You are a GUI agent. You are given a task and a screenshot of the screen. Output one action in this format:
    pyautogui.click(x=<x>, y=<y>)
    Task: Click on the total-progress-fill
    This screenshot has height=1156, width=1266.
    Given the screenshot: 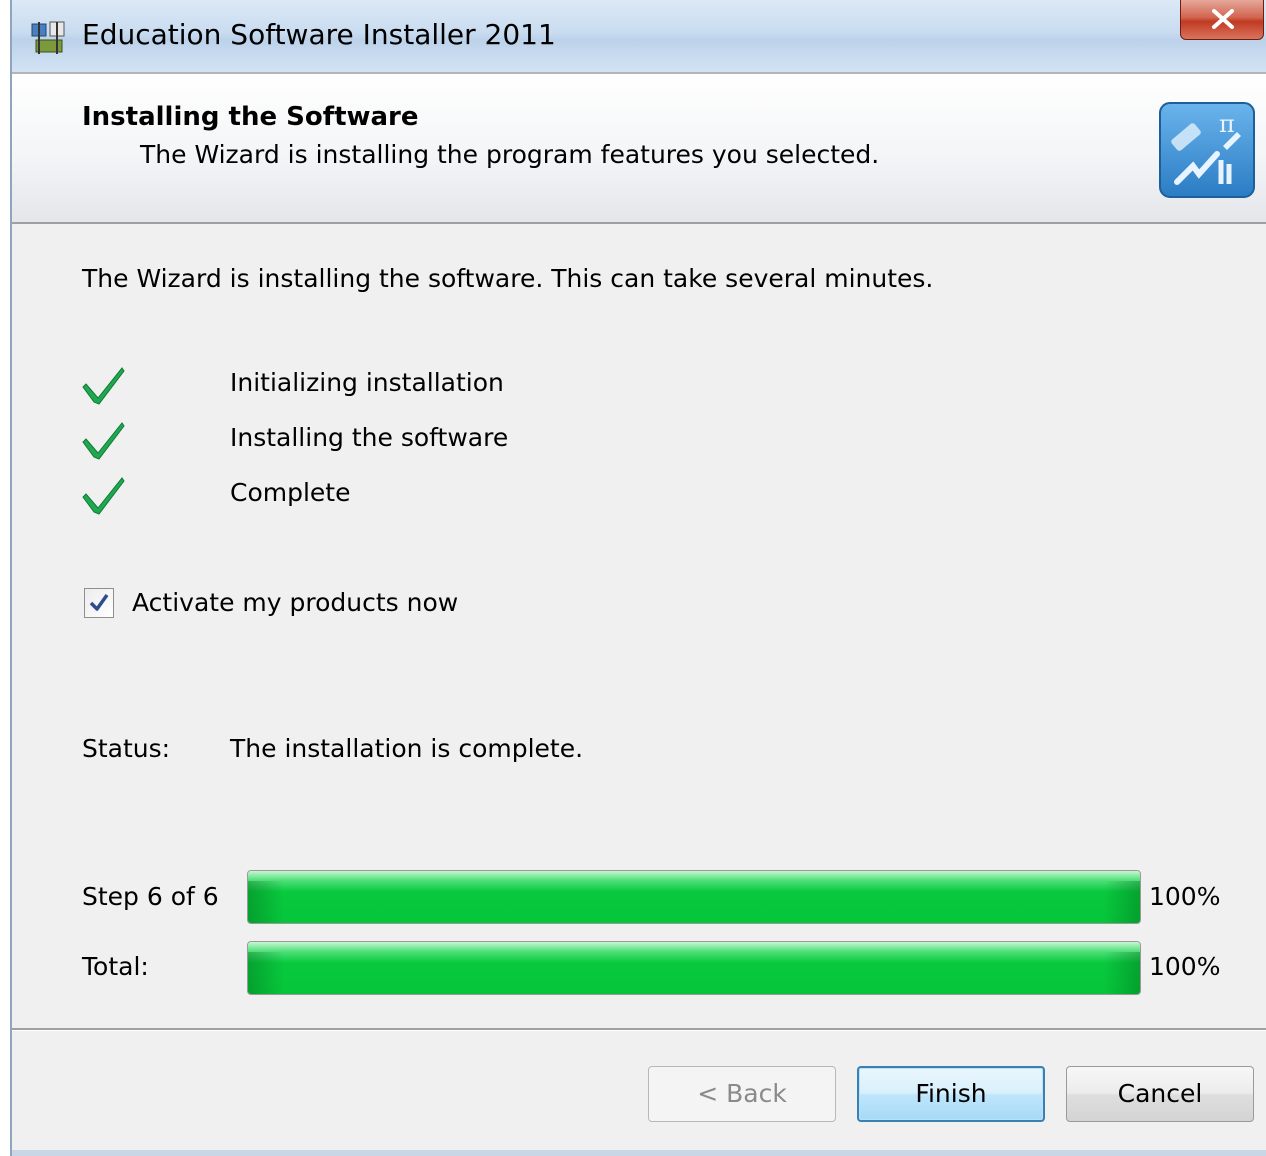 What is the action you would take?
    pyautogui.click(x=694, y=968)
    